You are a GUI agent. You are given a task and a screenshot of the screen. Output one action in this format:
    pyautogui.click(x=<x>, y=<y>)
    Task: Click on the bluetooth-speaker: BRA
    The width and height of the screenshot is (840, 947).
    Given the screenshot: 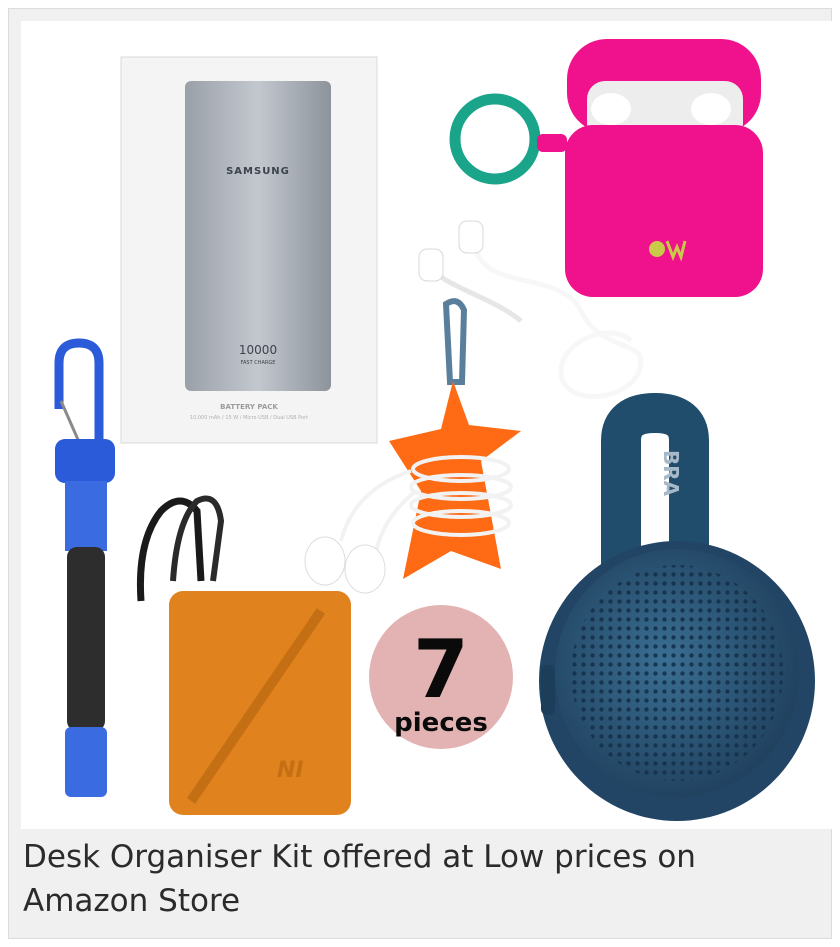 What is the action you would take?
    pyautogui.click(x=677, y=606)
    